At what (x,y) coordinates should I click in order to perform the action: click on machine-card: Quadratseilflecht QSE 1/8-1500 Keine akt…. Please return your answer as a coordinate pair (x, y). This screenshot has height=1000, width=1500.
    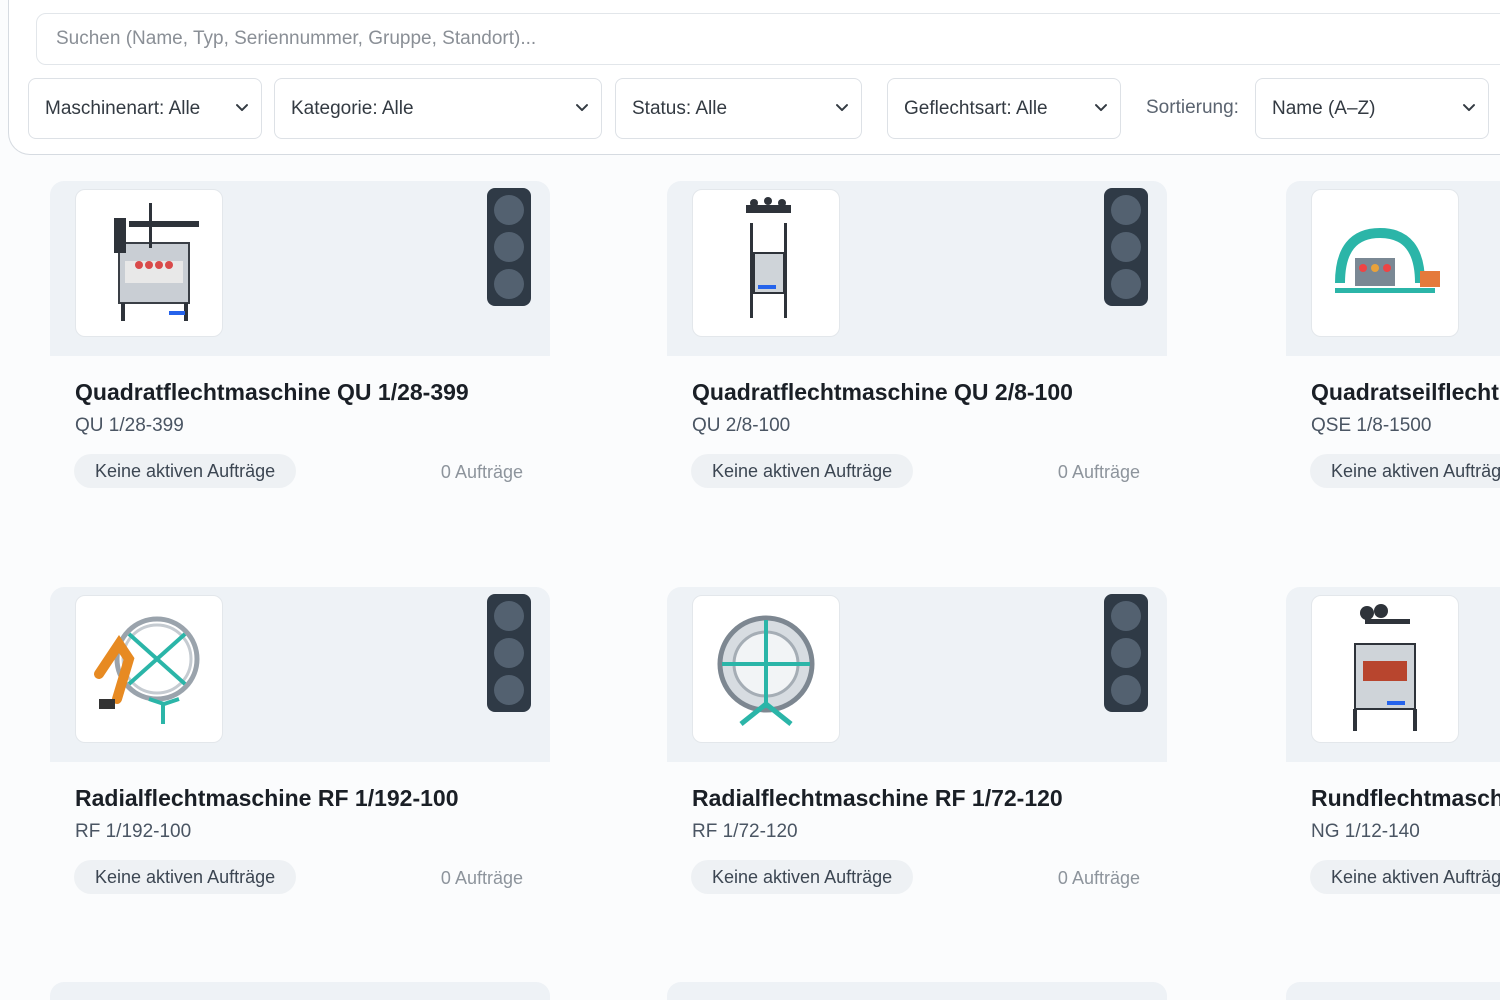
    Looking at the image, I should click on (1393, 361).